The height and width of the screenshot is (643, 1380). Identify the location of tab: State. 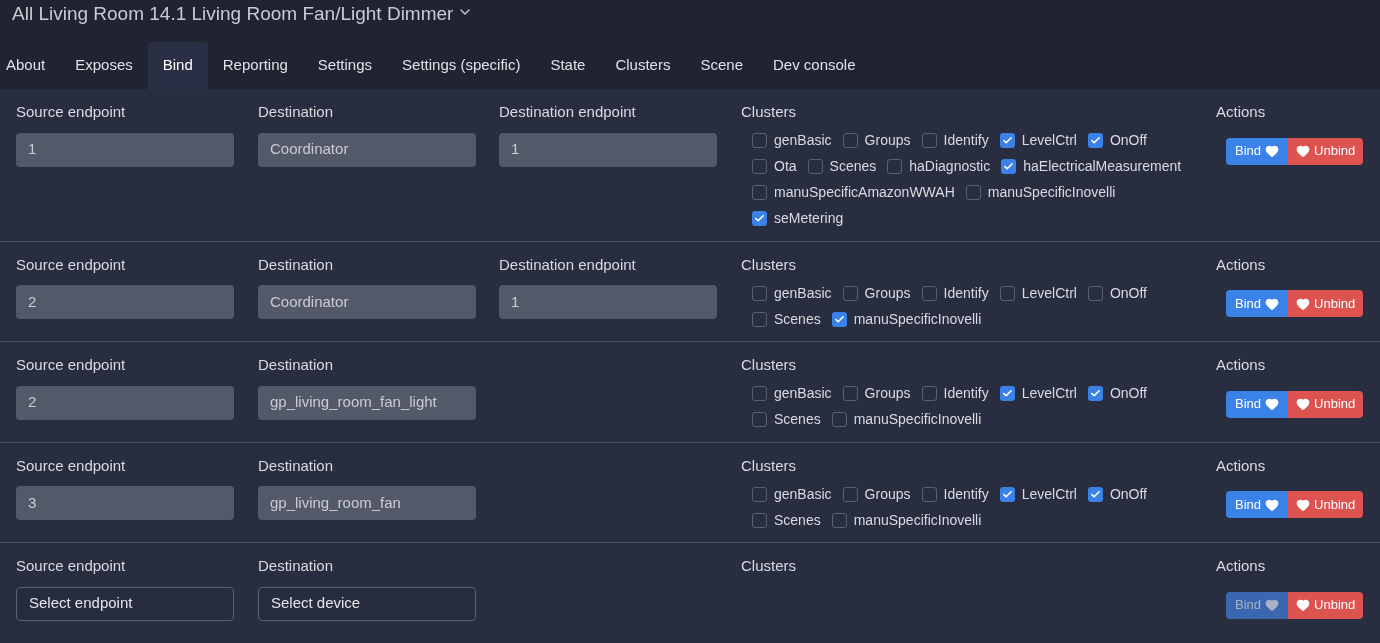
(568, 65).